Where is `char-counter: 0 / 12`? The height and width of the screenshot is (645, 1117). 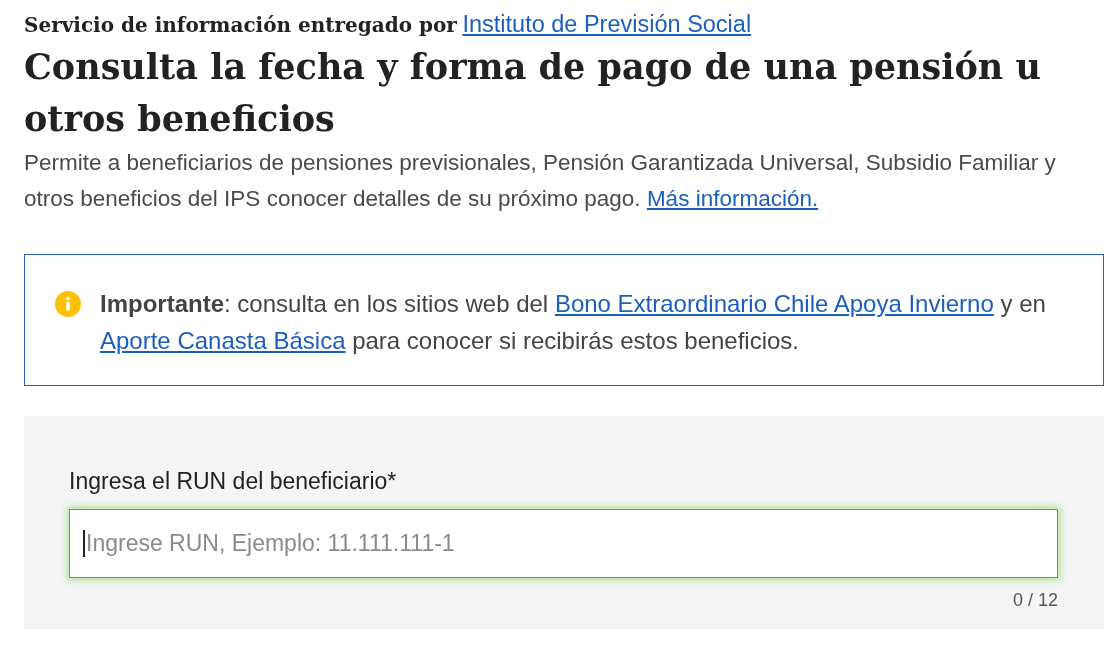
char-counter: 0 / 12 is located at coordinates (1034, 600).